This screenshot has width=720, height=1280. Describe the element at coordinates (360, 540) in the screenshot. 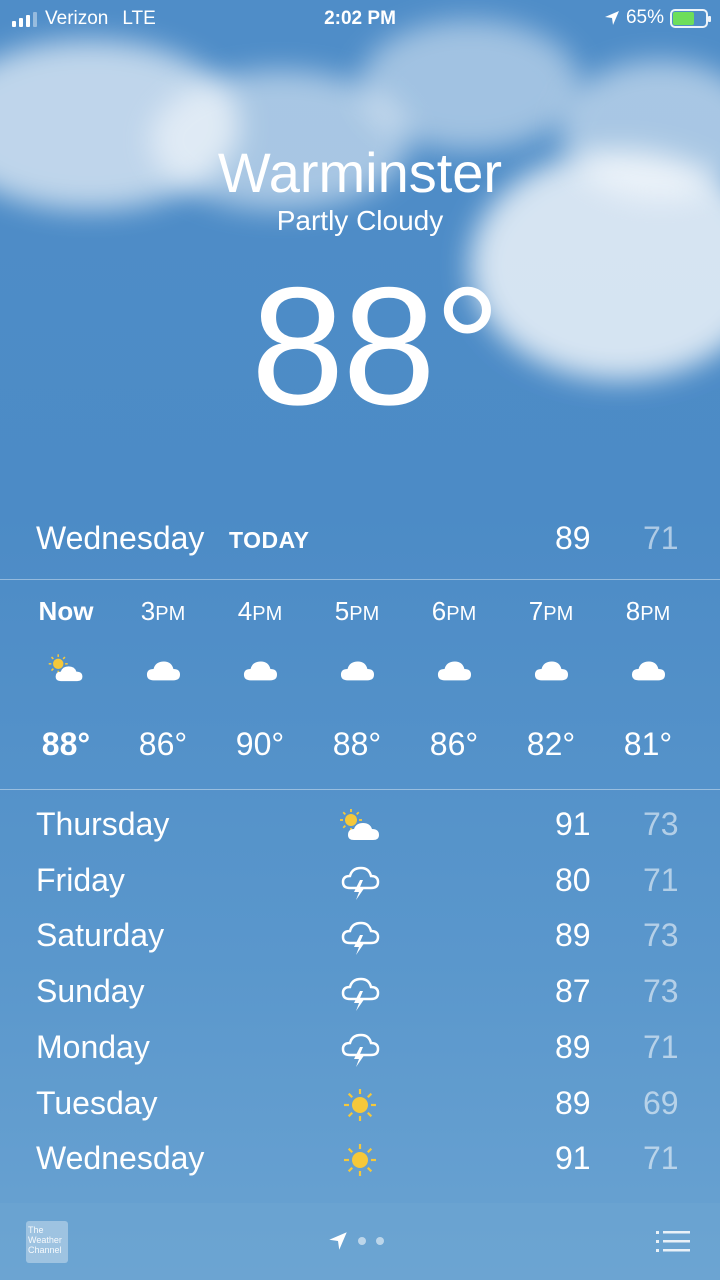

I see `today-row: Wednesday TODAY 89 71` at that location.